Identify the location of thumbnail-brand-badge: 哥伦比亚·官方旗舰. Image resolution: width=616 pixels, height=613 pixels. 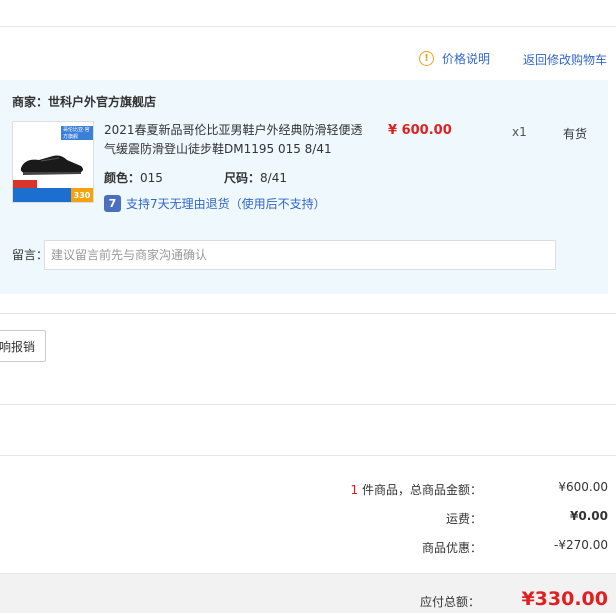
(77, 133).